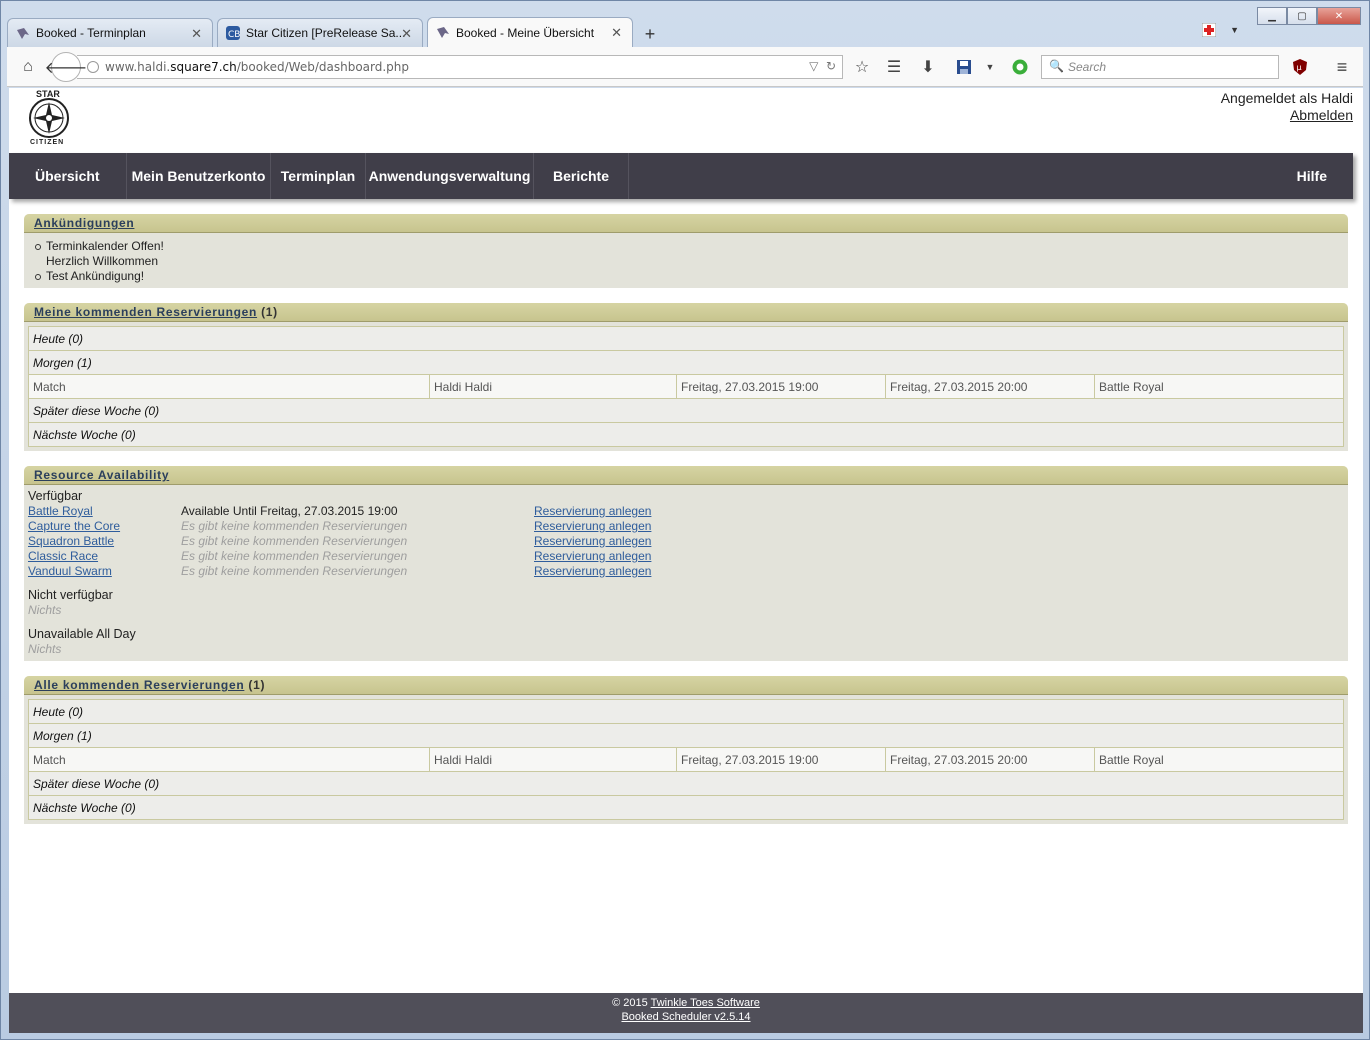  I want to click on all-reservations-title-link: Alle kommenden Reservierungen, so click(139, 685).